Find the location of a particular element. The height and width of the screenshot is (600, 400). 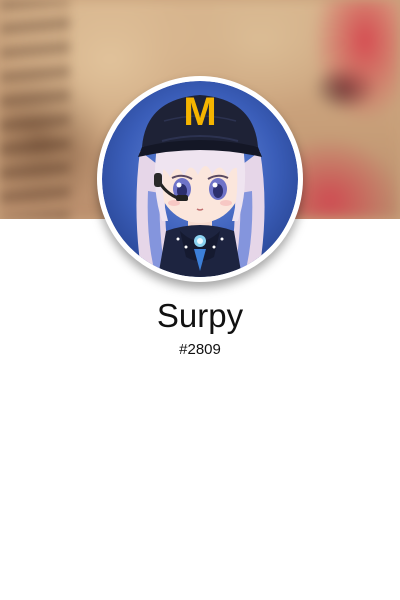

cap-logo: M is located at coordinates (199, 112).